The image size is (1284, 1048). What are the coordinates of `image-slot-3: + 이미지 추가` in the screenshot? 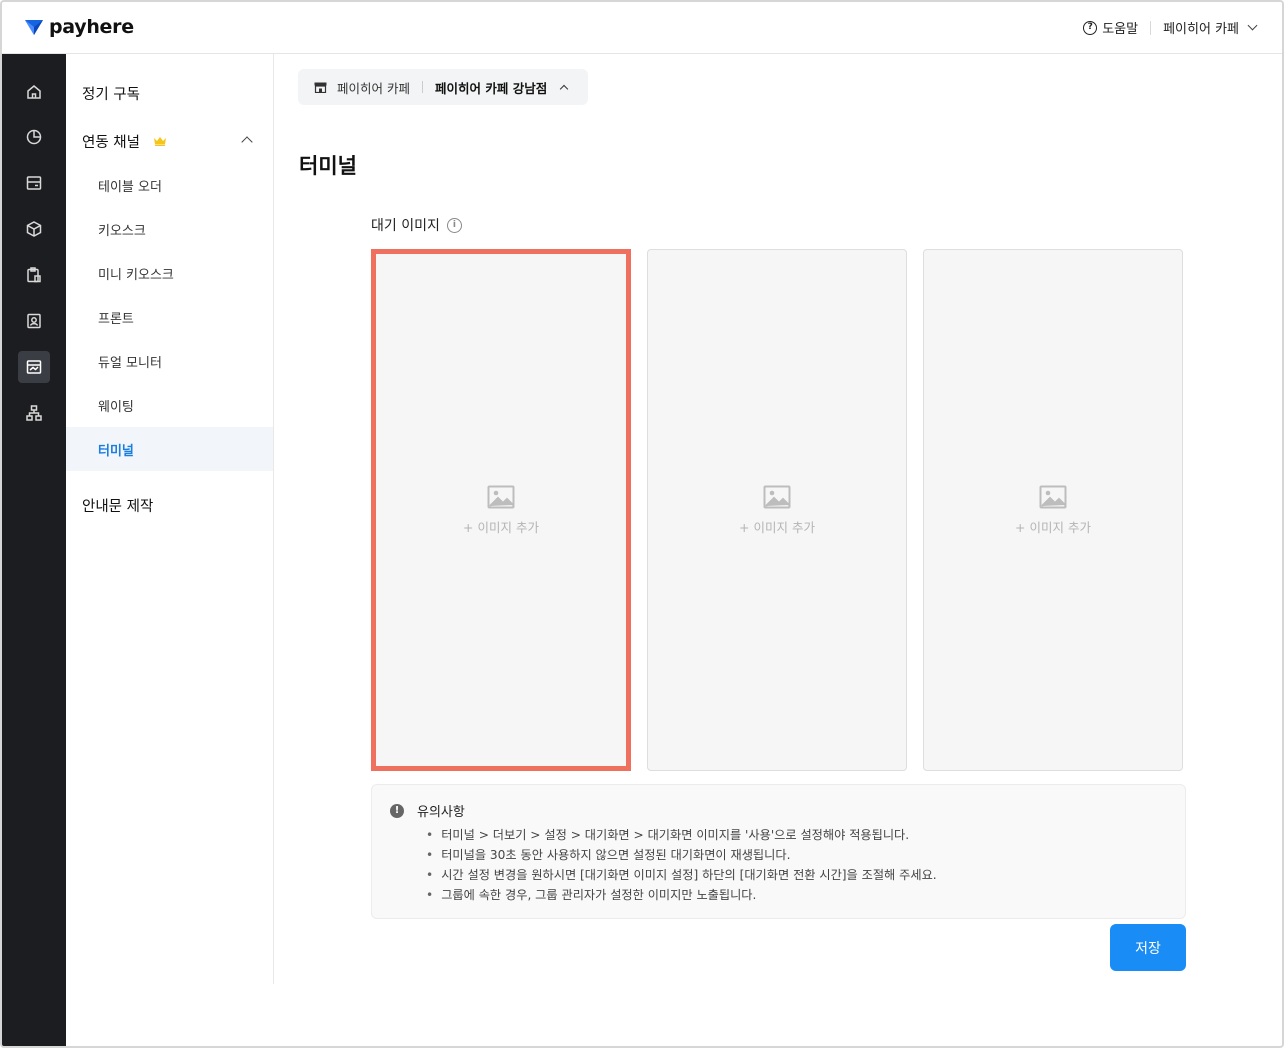 It's located at (1053, 510).